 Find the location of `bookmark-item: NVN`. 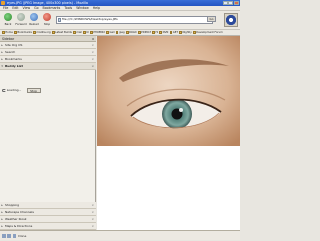

bookmark-item: NVN is located at coordinates (163, 32).